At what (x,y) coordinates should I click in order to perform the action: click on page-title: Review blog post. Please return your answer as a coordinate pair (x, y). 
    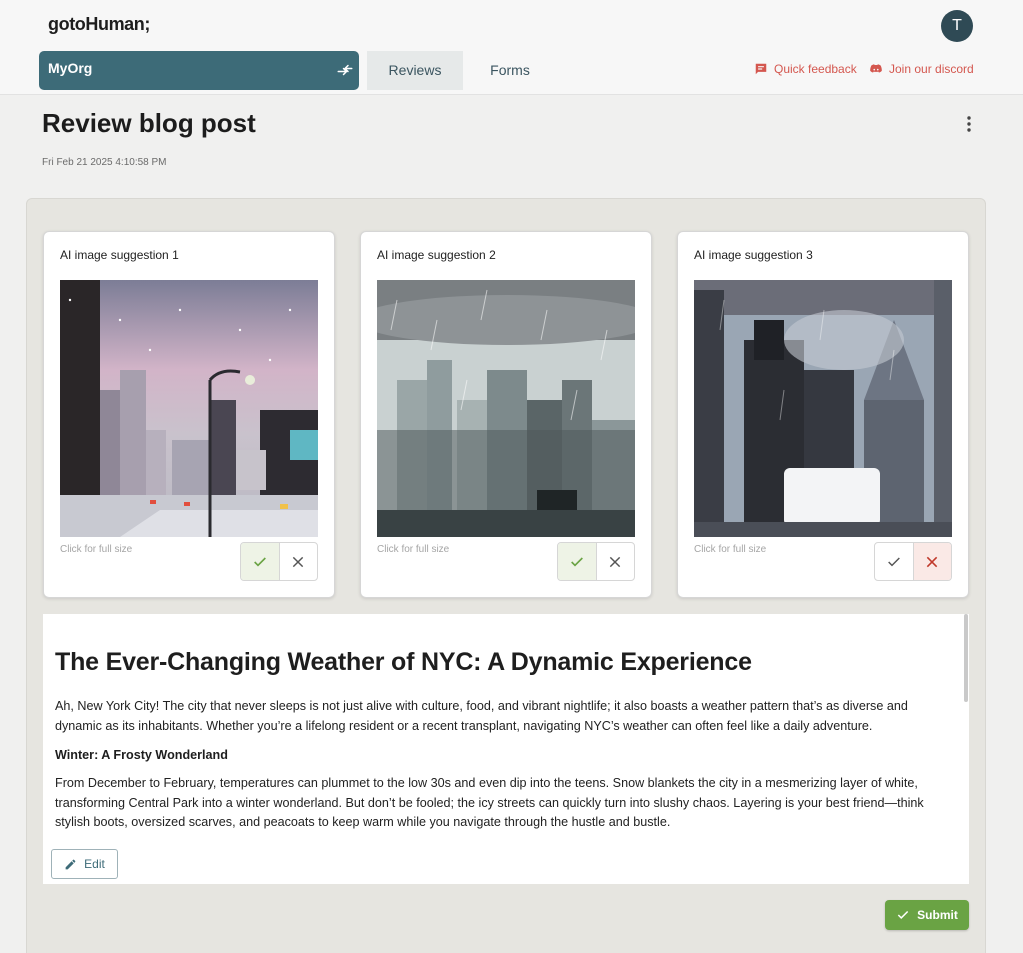
    Looking at the image, I should click on (149, 123).